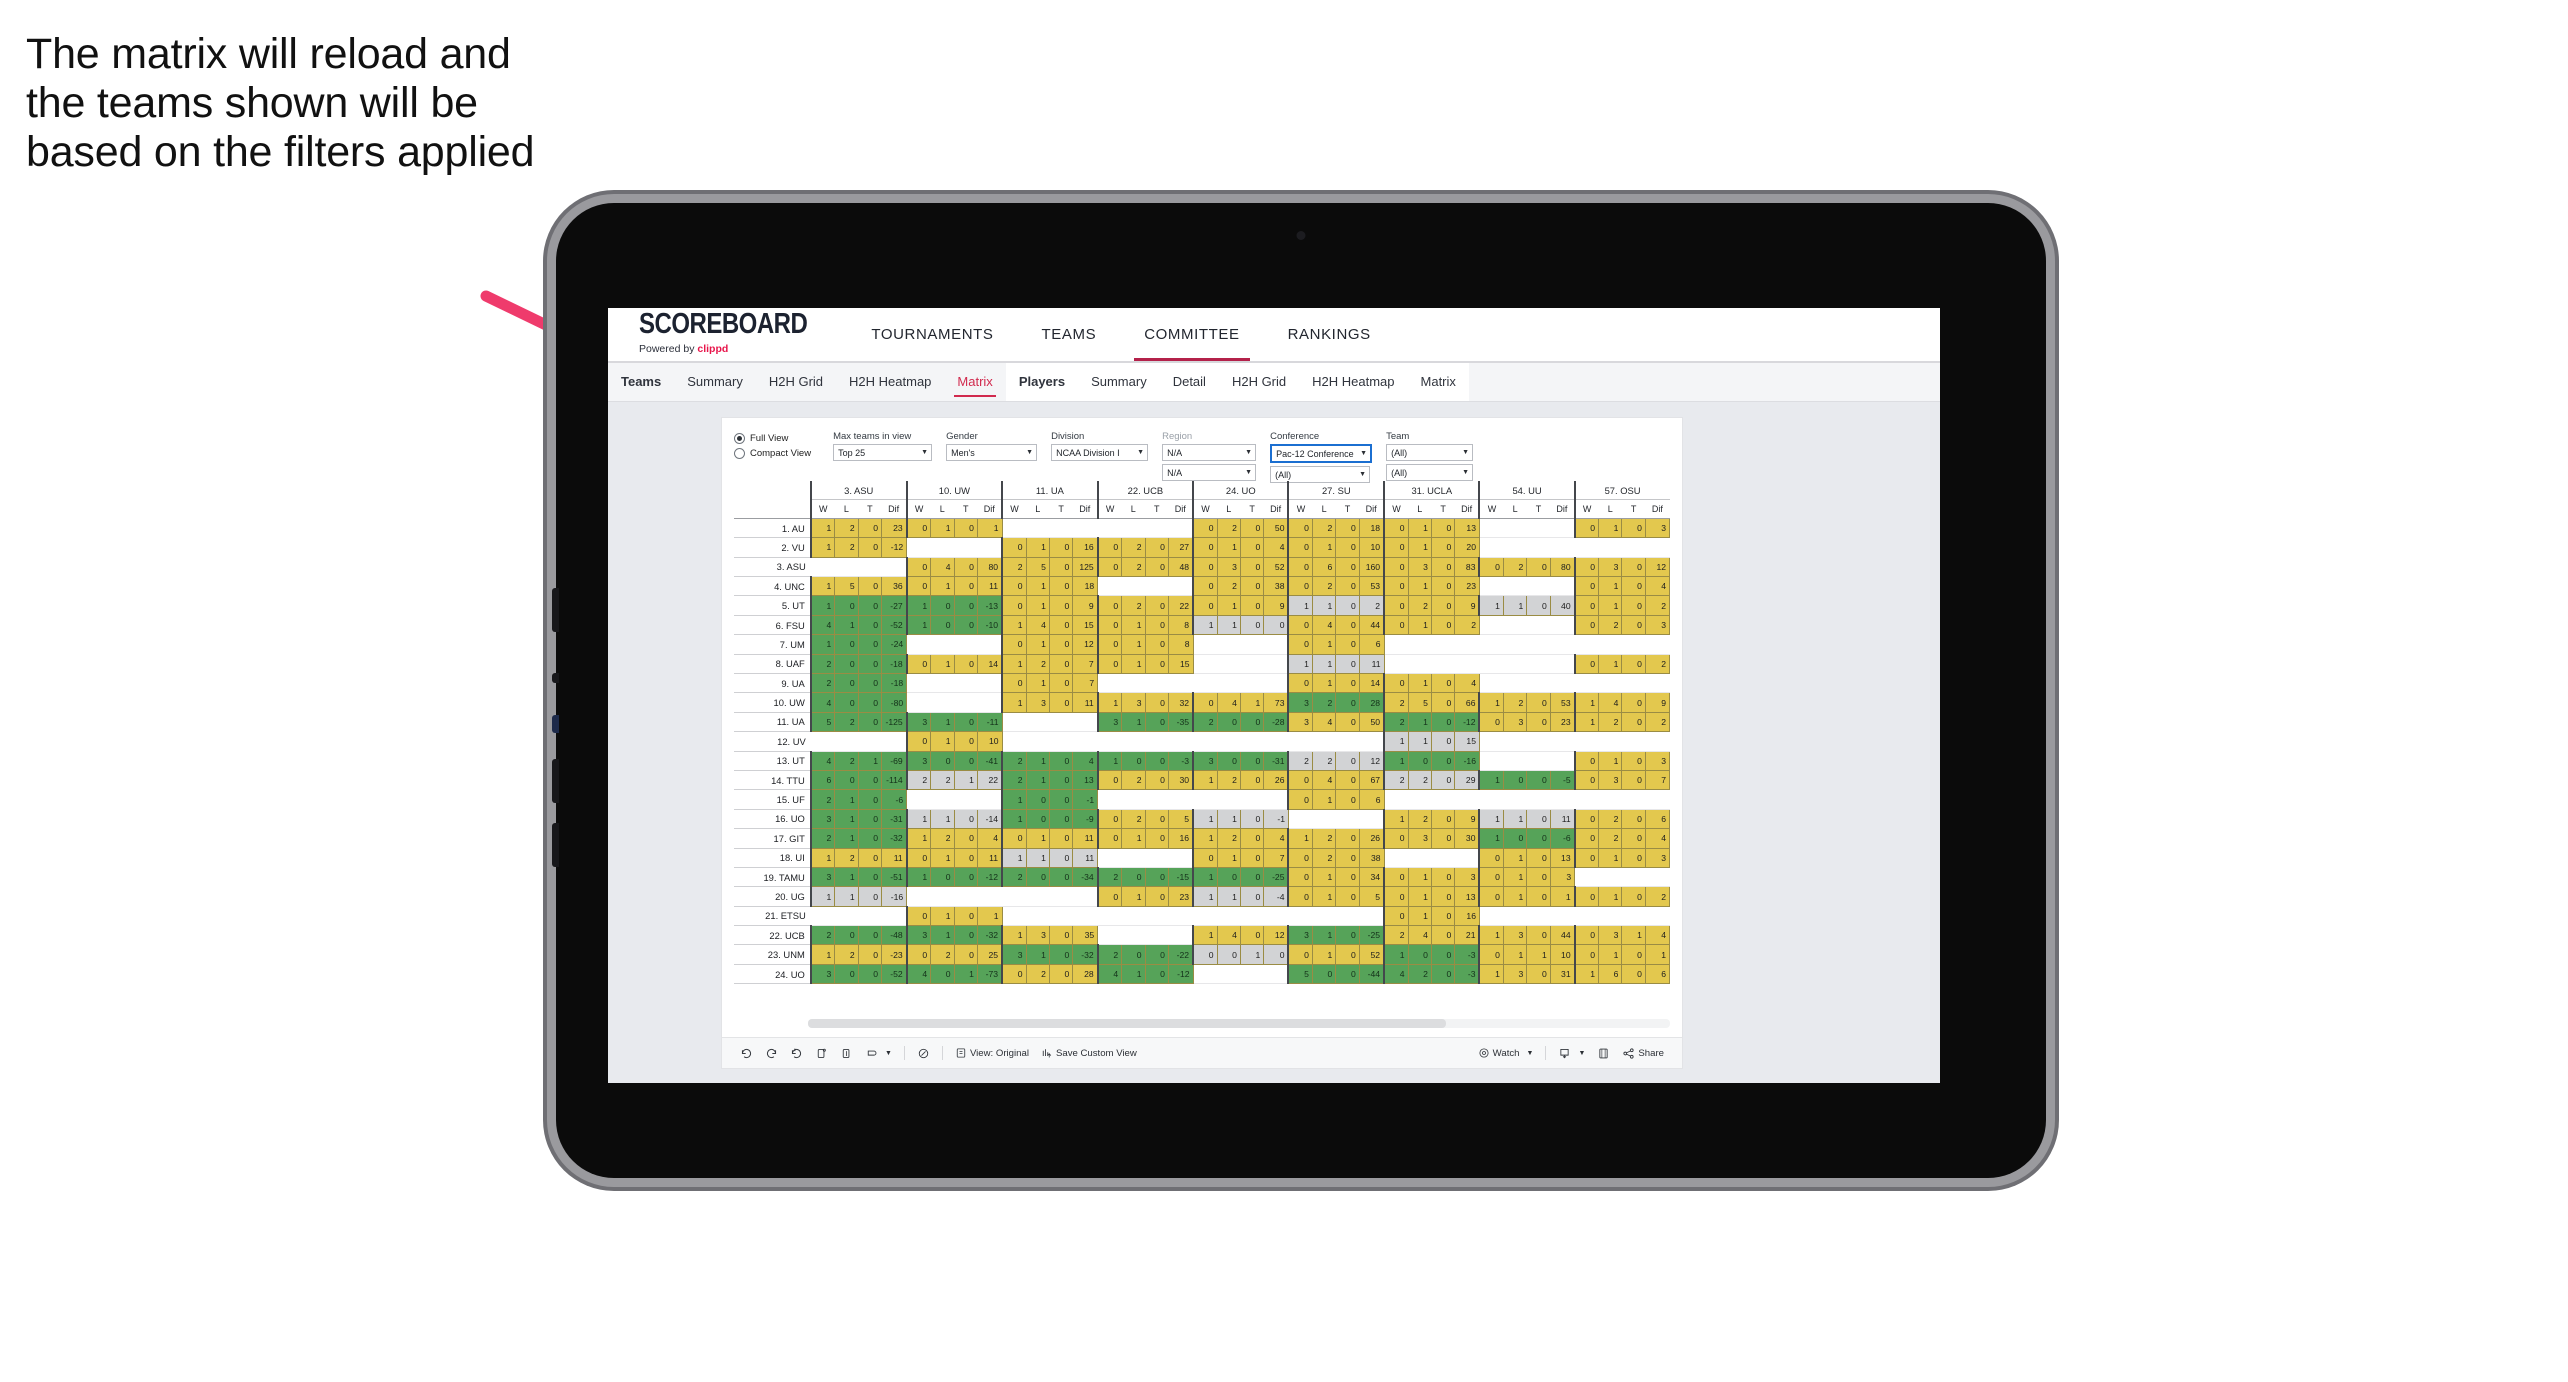 The width and height of the screenshot is (2568, 1382). I want to click on matrix-cell: 26, so click(1276, 780).